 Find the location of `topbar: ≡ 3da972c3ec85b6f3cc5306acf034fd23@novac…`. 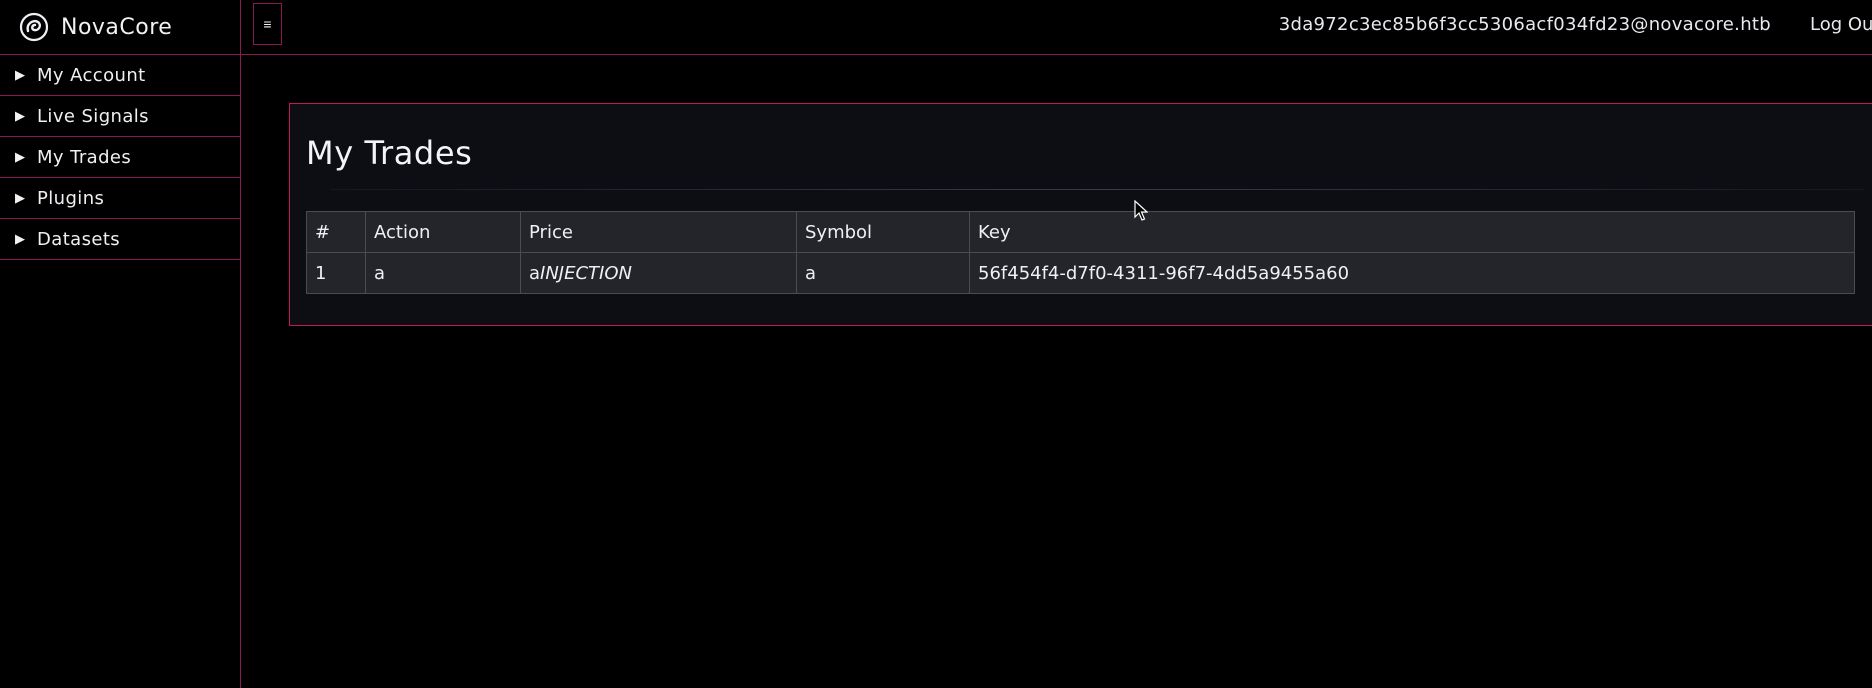

topbar: ≡ 3da972c3ec85b6f3cc5306acf034fd23@novac… is located at coordinates (1056, 27).